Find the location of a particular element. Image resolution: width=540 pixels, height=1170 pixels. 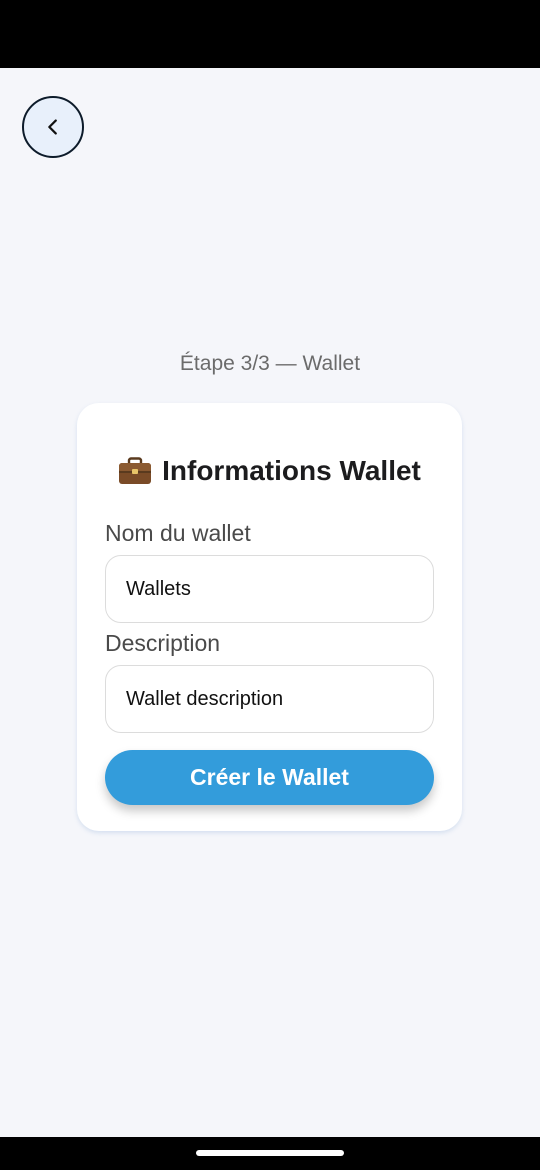

back-button is located at coordinates (53, 127).